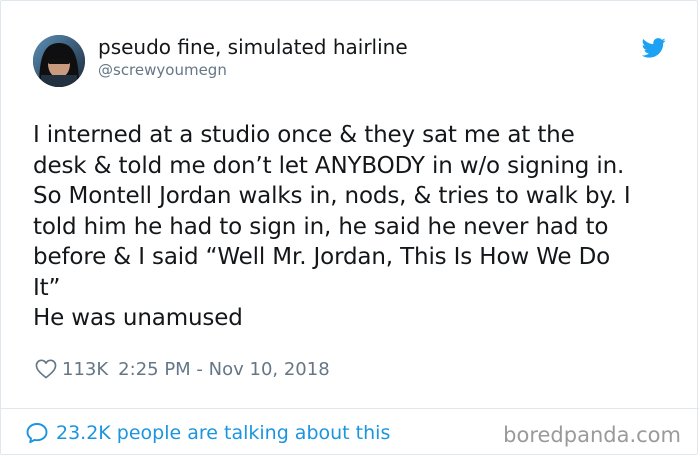  Describe the element at coordinates (85, 369) in the screenshot. I see `like-count: 113K` at that location.